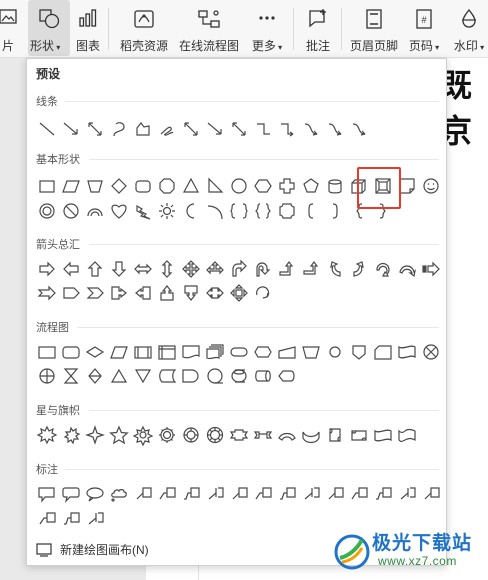 The image size is (488, 580). Describe the element at coordinates (119, 129) in the screenshot. I see `shape-curve` at that location.